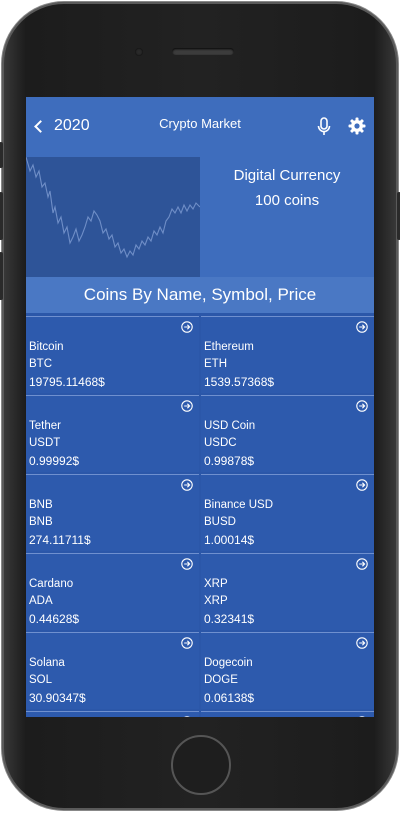 The image size is (400, 814). I want to click on coin-name: Cardano, so click(51, 584).